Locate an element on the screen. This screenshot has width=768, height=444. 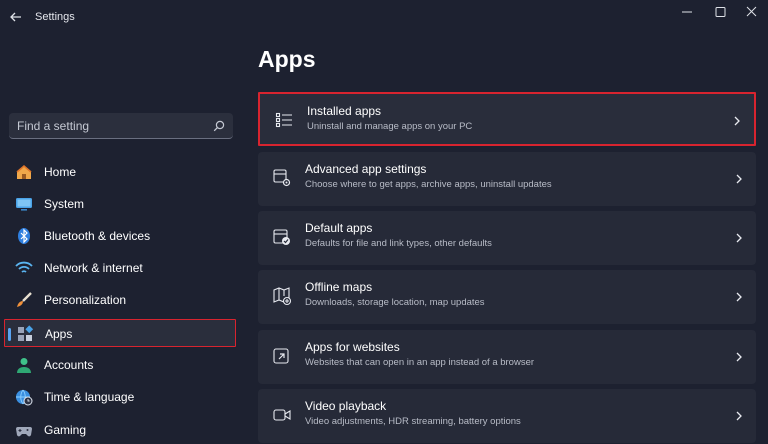
app-title: Settings is located at coordinates (55, 17).